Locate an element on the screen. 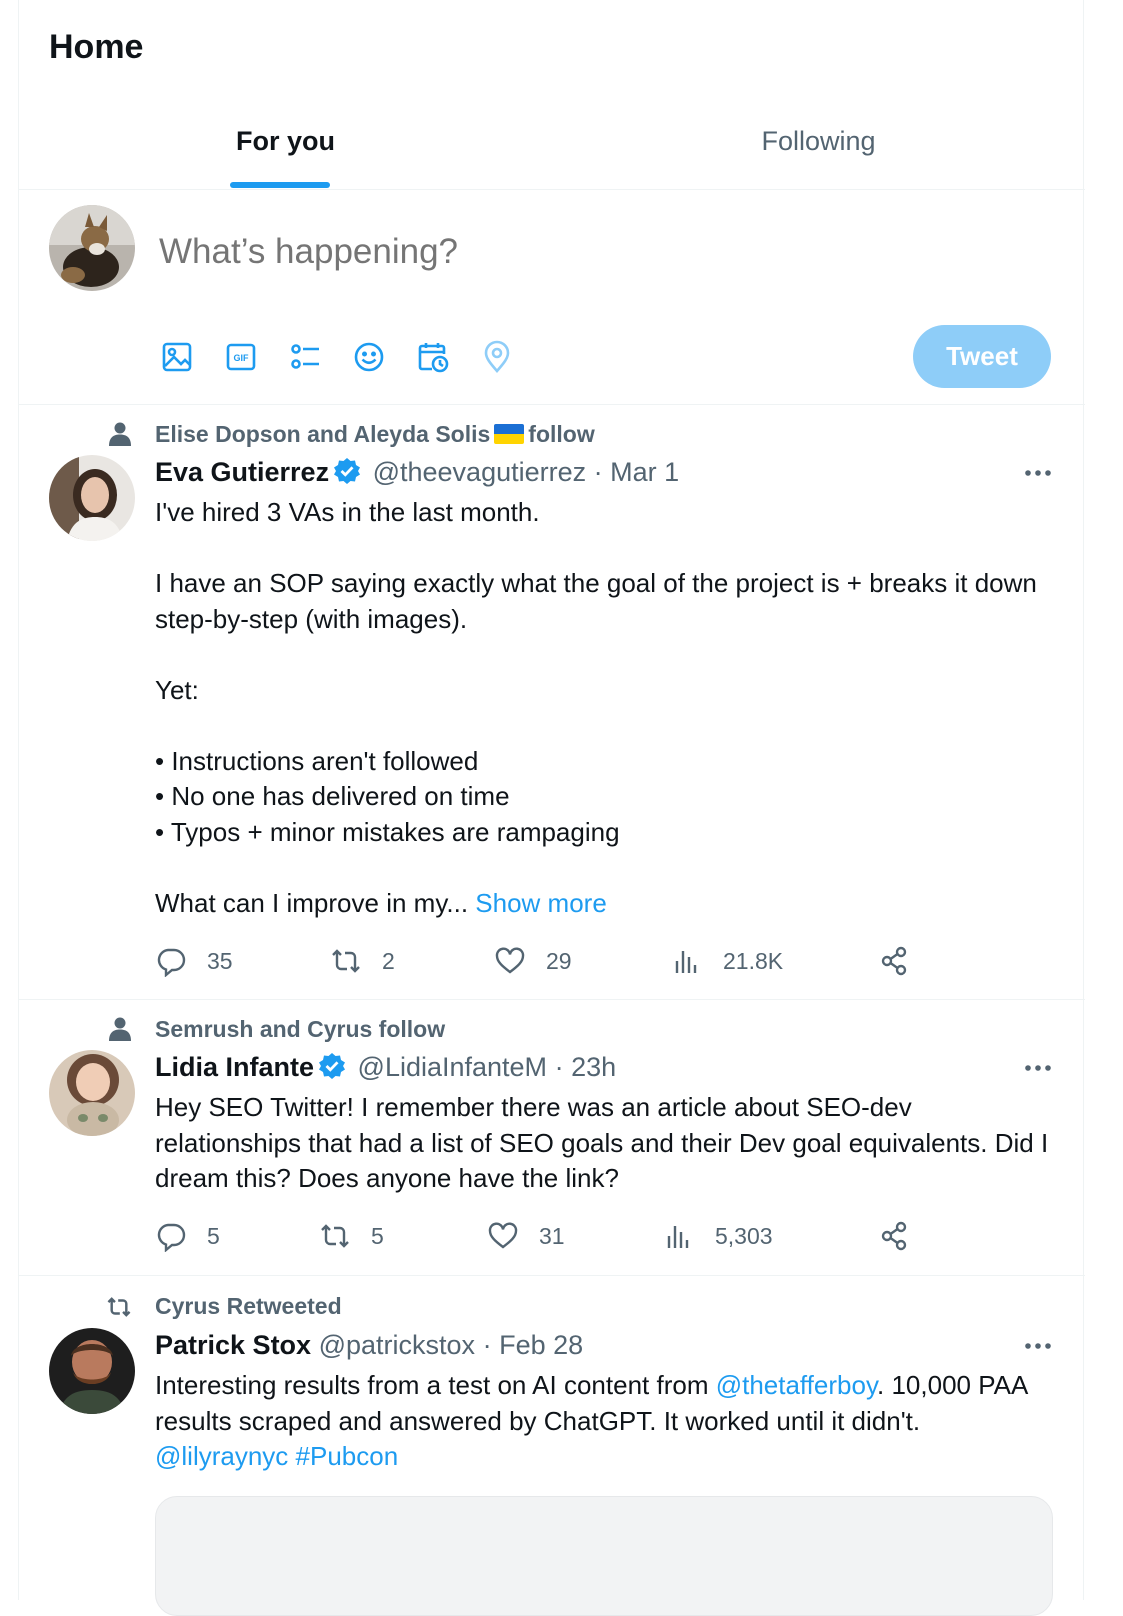 This screenshot has height=1616, width=1123. image-icon is located at coordinates (177, 357).